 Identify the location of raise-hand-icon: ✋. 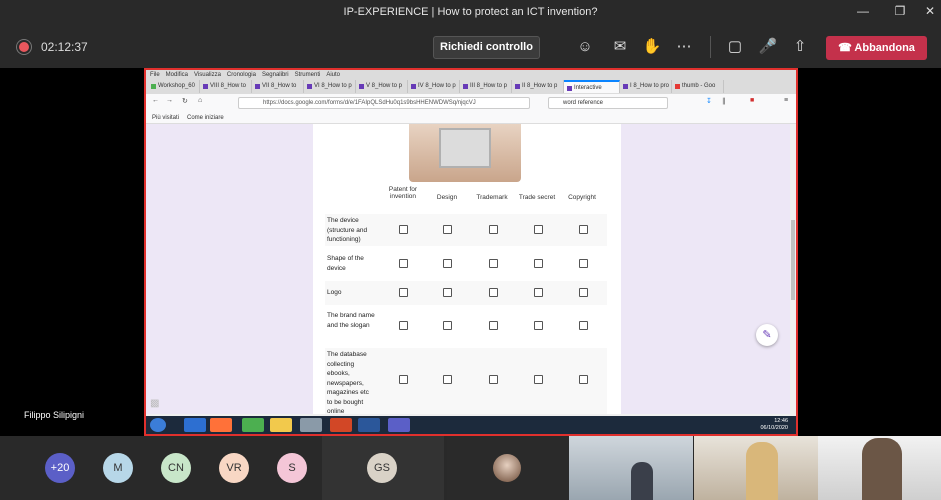
(652, 47).